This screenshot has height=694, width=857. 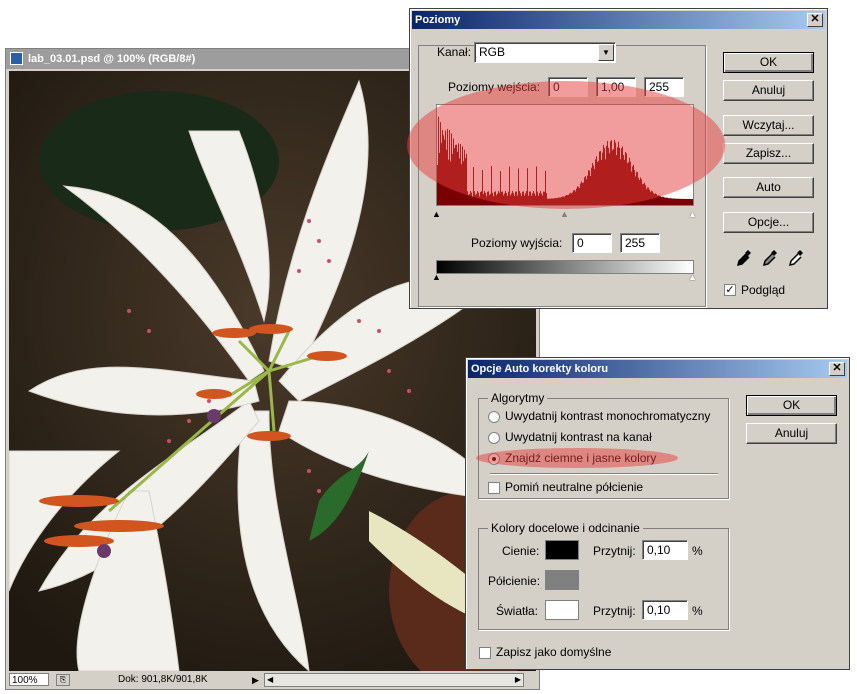 I want to click on zoom-field: 100%, so click(x=29, y=679).